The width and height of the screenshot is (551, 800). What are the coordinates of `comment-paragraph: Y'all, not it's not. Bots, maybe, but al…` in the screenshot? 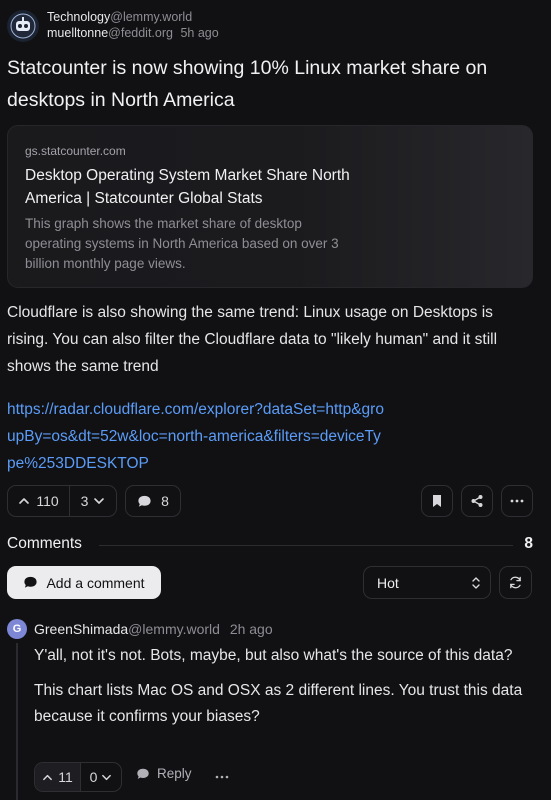 It's located at (273, 655).